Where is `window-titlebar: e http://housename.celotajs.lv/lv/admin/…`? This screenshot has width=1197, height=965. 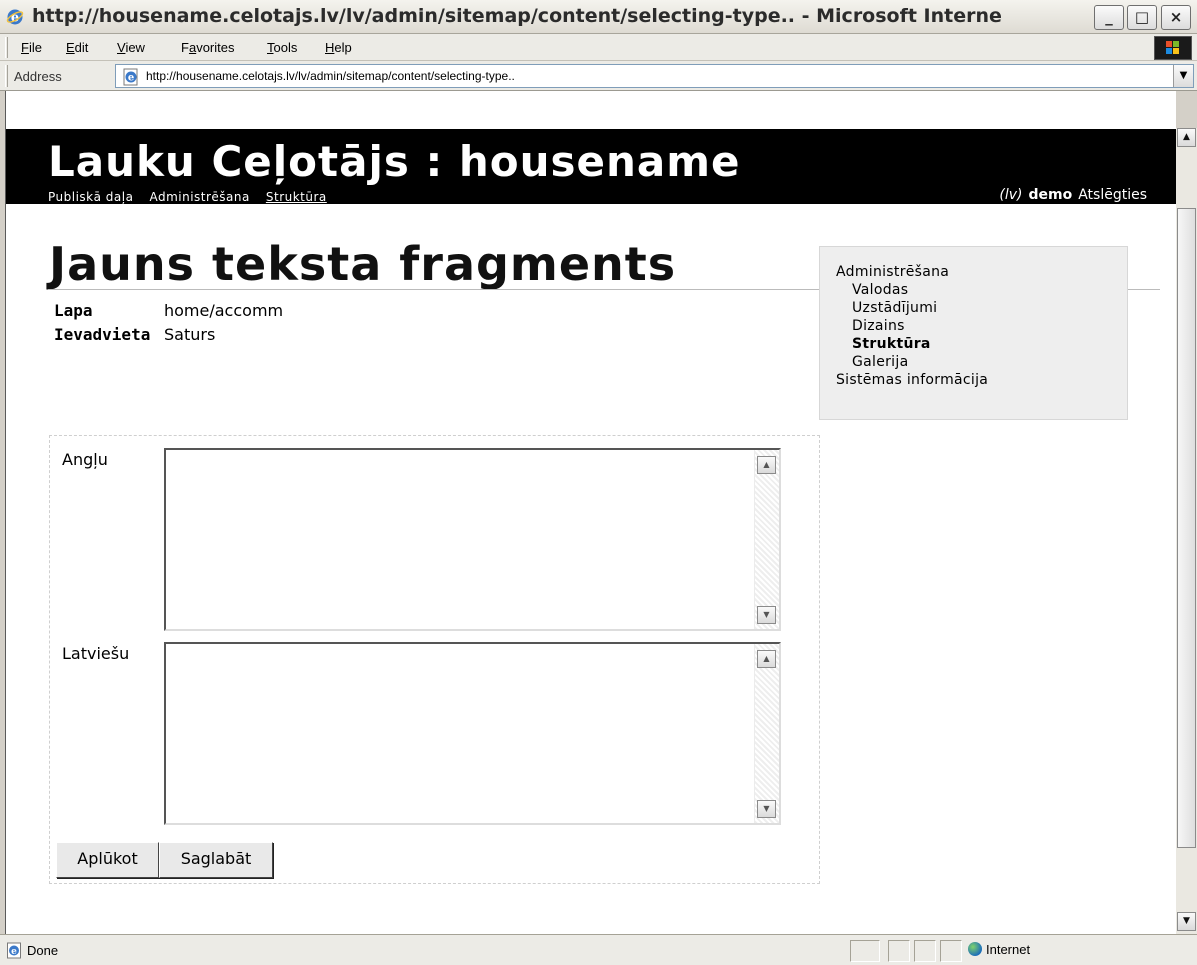 window-titlebar: e http://housename.celotajs.lv/lv/admin/… is located at coordinates (598, 17).